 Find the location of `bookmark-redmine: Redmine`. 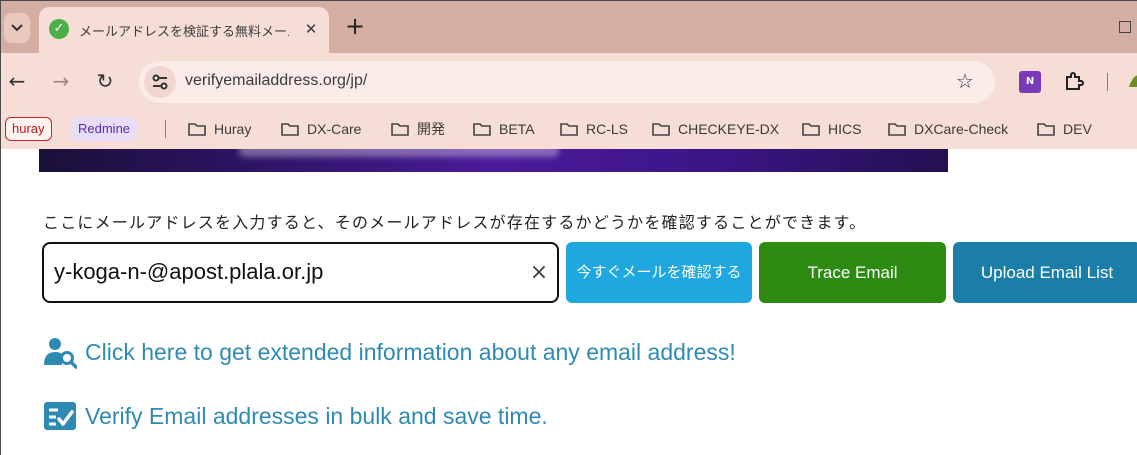

bookmark-redmine: Redmine is located at coordinates (104, 129).